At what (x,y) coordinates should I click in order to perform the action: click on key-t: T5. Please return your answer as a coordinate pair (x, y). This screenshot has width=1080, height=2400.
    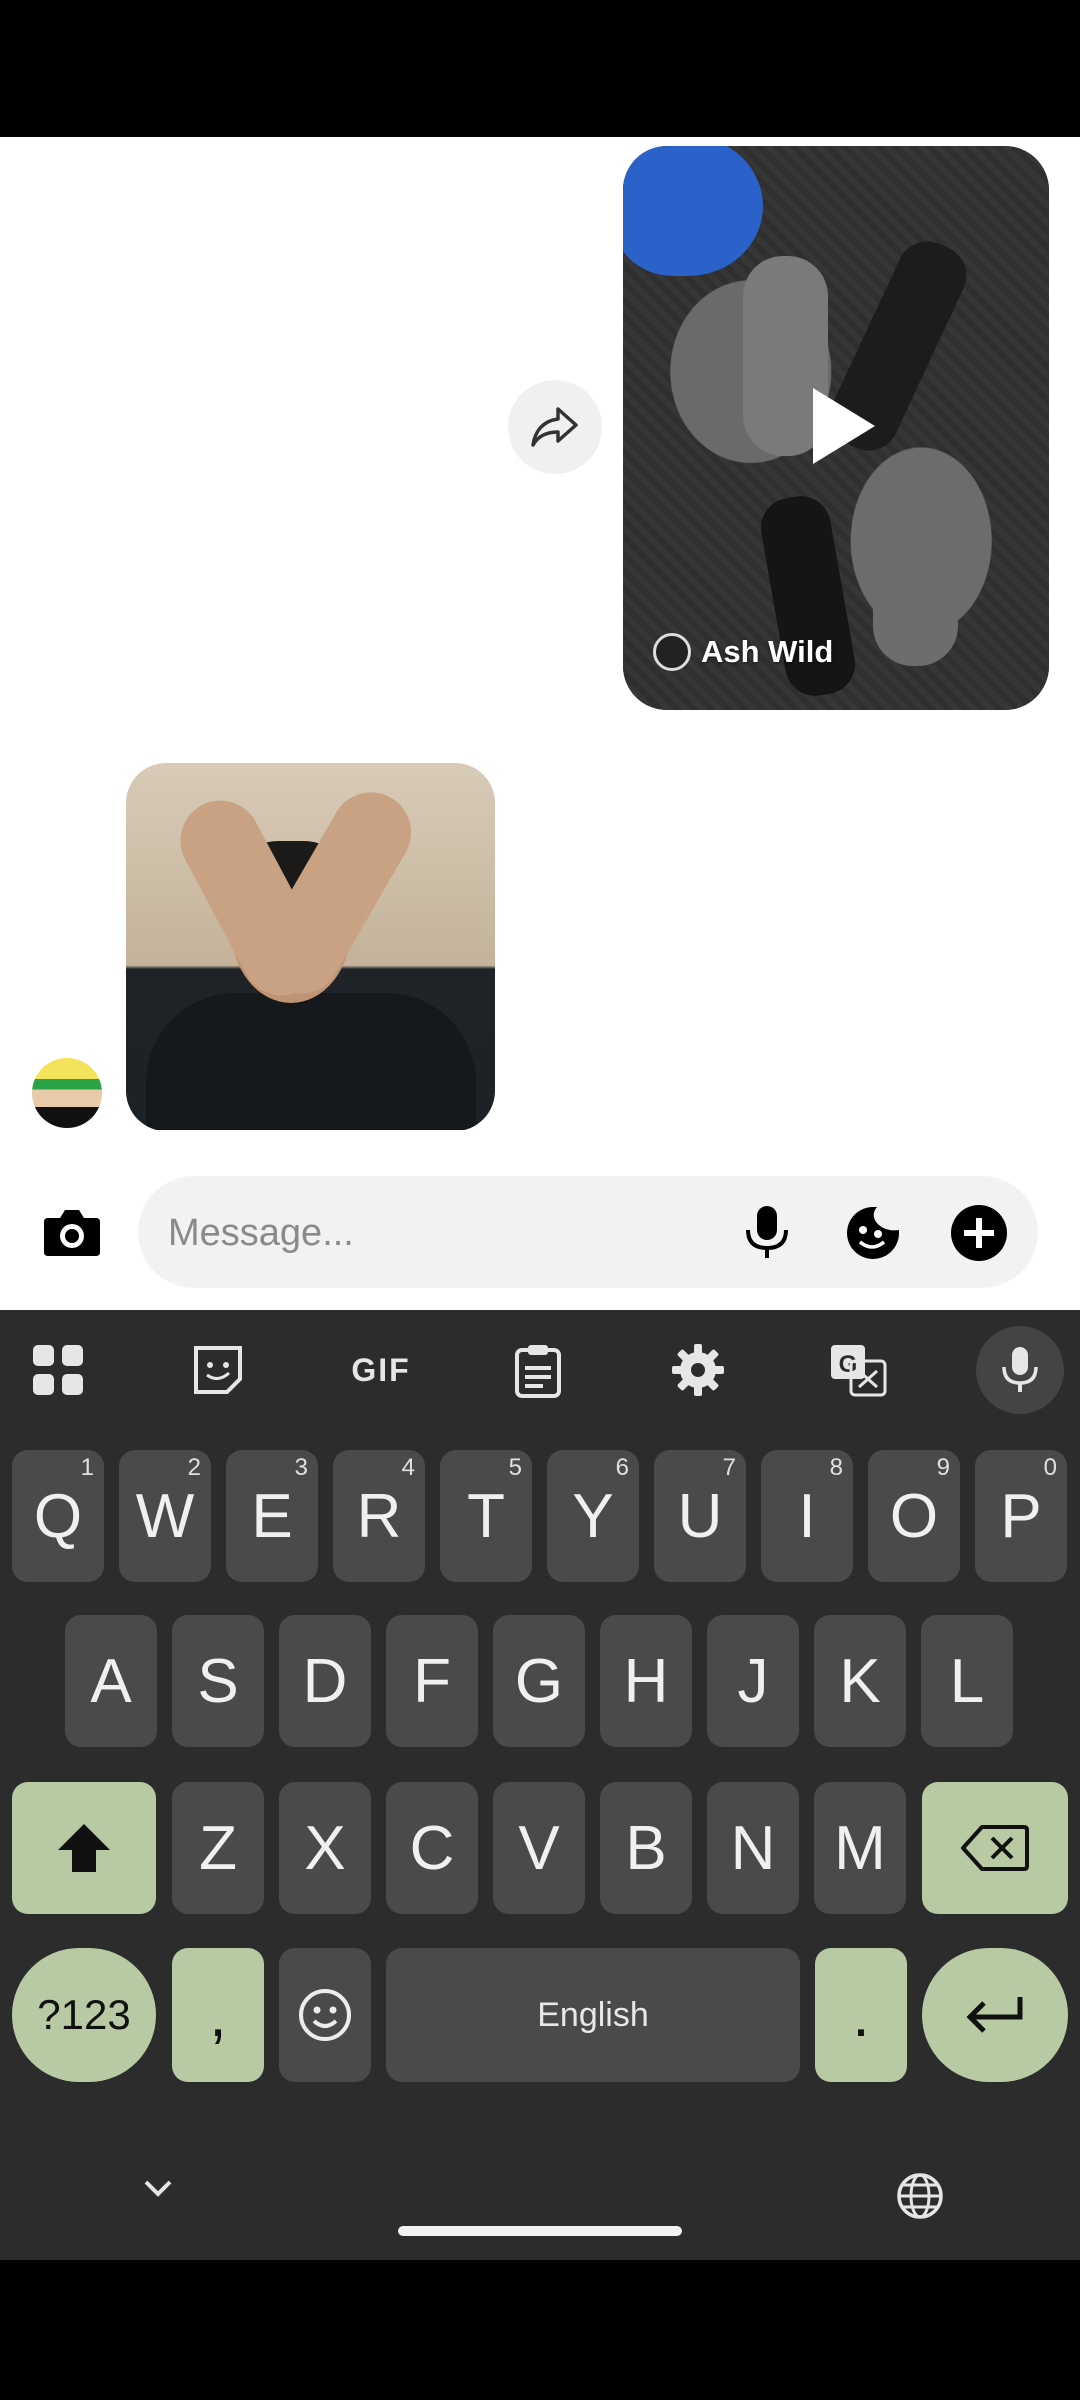
    Looking at the image, I should click on (486, 1516).